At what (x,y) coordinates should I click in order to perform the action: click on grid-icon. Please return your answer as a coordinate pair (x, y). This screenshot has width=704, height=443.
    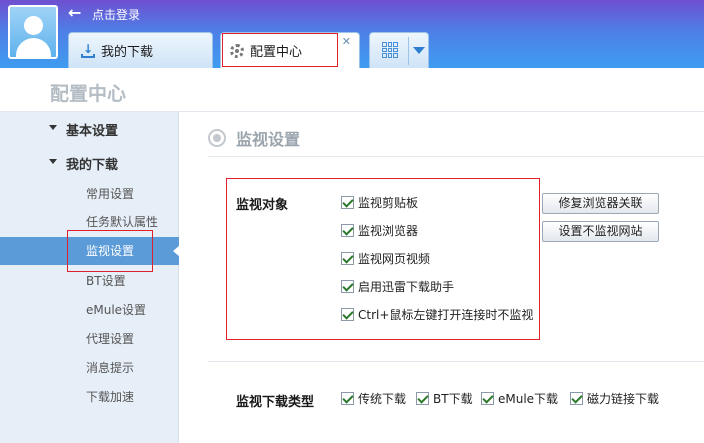
    Looking at the image, I should click on (390, 50).